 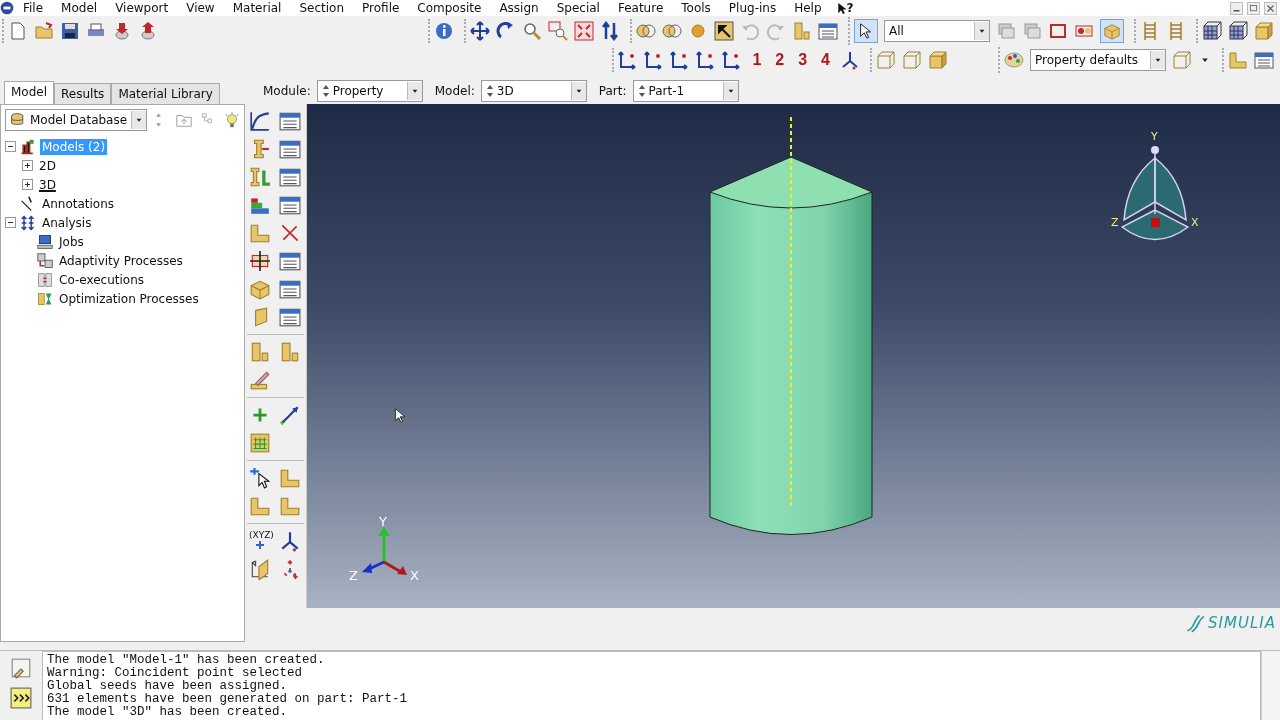 What do you see at coordinates (260, 261) in the screenshot?
I see `crosshair-icon` at bounding box center [260, 261].